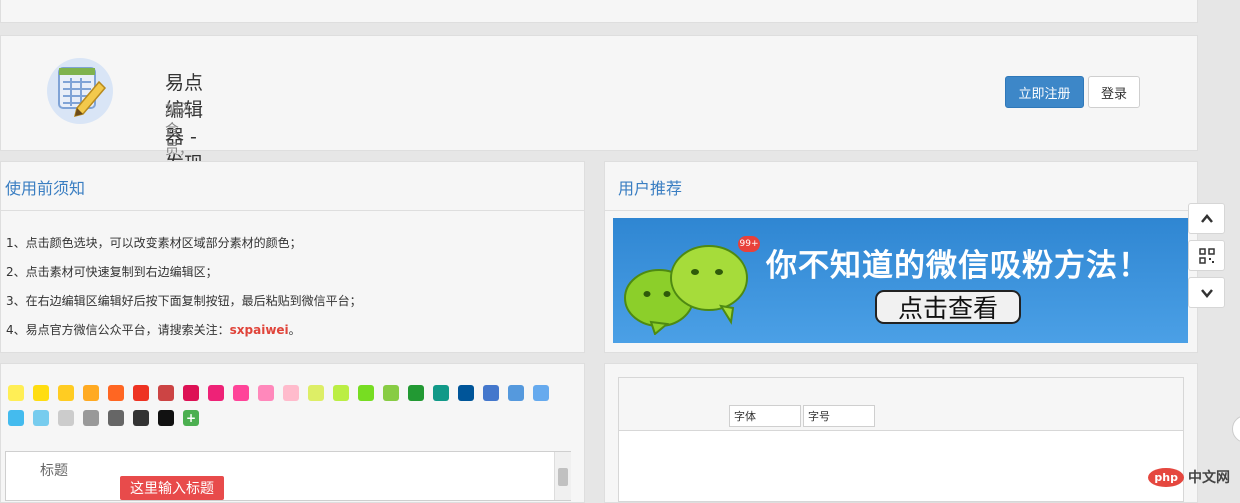  I want to click on account-highlight: sxpaiwei, so click(259, 330).